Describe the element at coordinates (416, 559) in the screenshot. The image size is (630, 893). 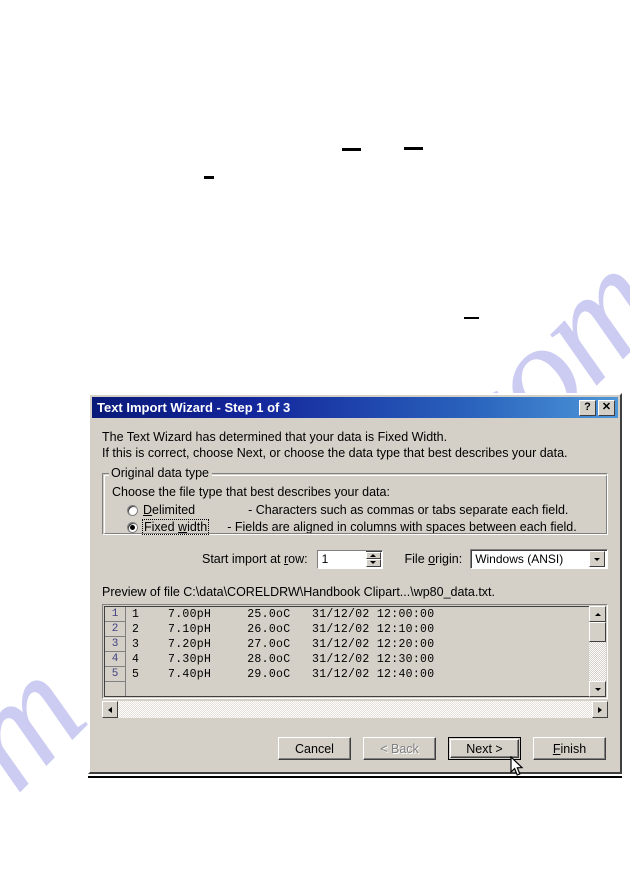
I see `label-start: File` at that location.